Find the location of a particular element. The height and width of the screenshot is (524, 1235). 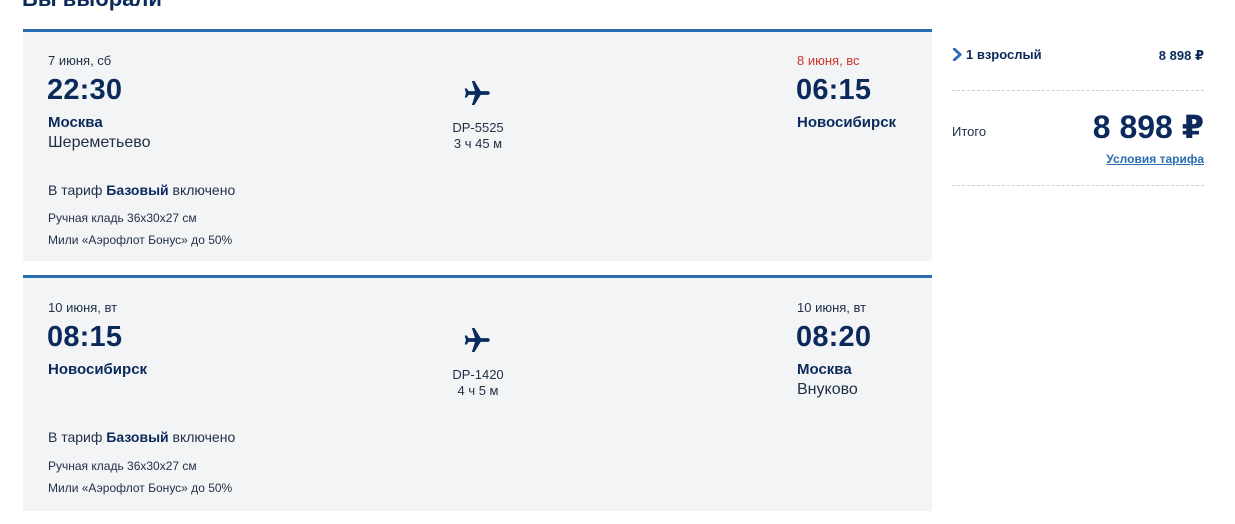

arrival-city: Москва is located at coordinates (824, 369).